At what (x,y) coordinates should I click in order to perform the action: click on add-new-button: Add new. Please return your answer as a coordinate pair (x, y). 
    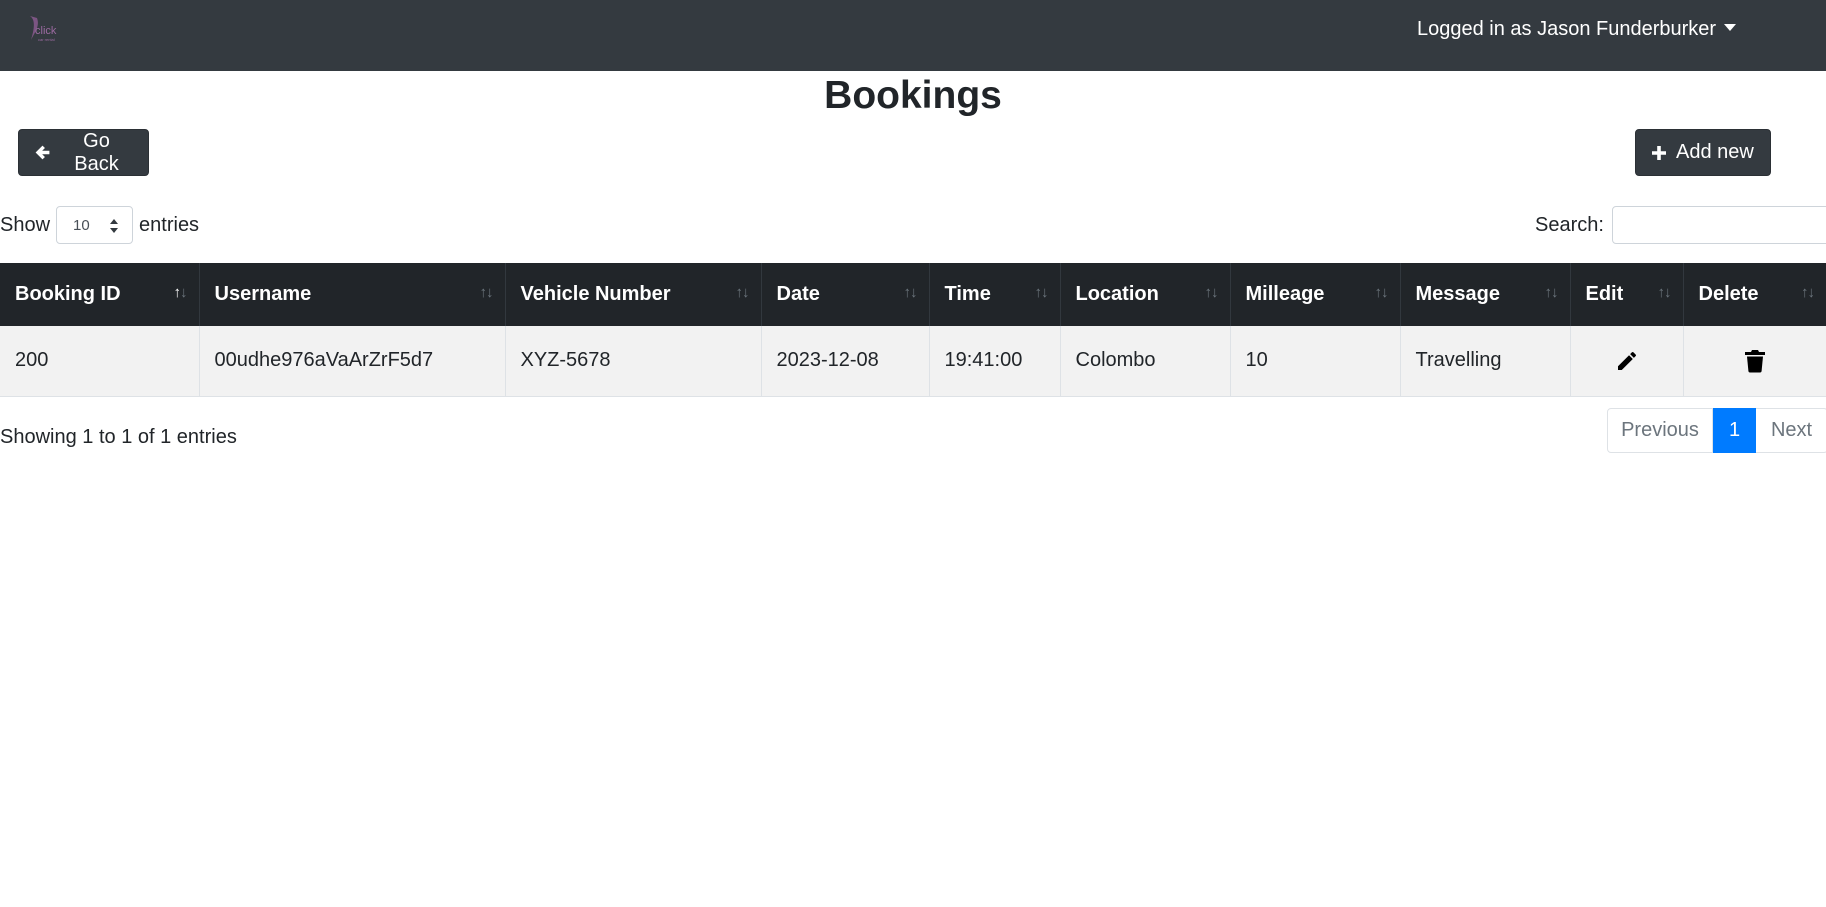
    Looking at the image, I should click on (1703, 152).